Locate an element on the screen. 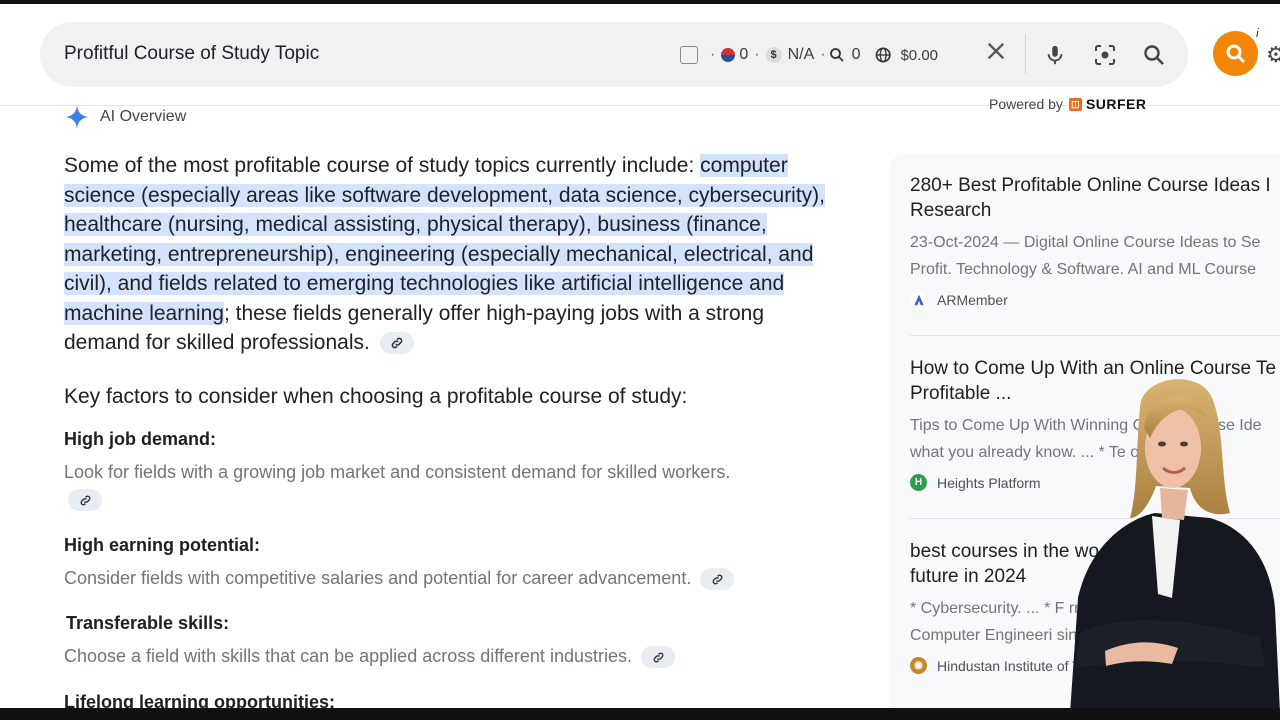  clear-search-button is located at coordinates (996, 54).